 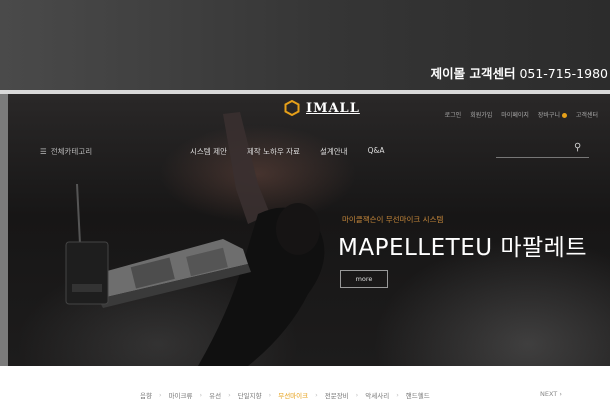 What do you see at coordinates (481, 114) in the screenshot?
I see `util-link-join: 회원가입` at bounding box center [481, 114].